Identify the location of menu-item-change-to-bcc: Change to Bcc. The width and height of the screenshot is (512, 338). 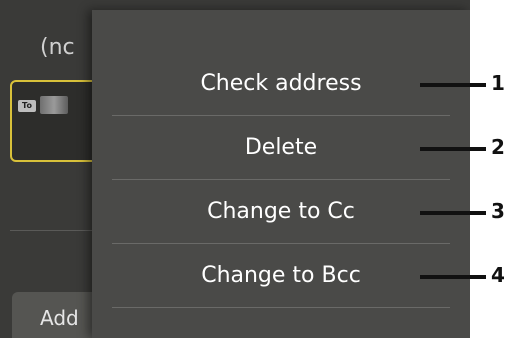
(281, 275).